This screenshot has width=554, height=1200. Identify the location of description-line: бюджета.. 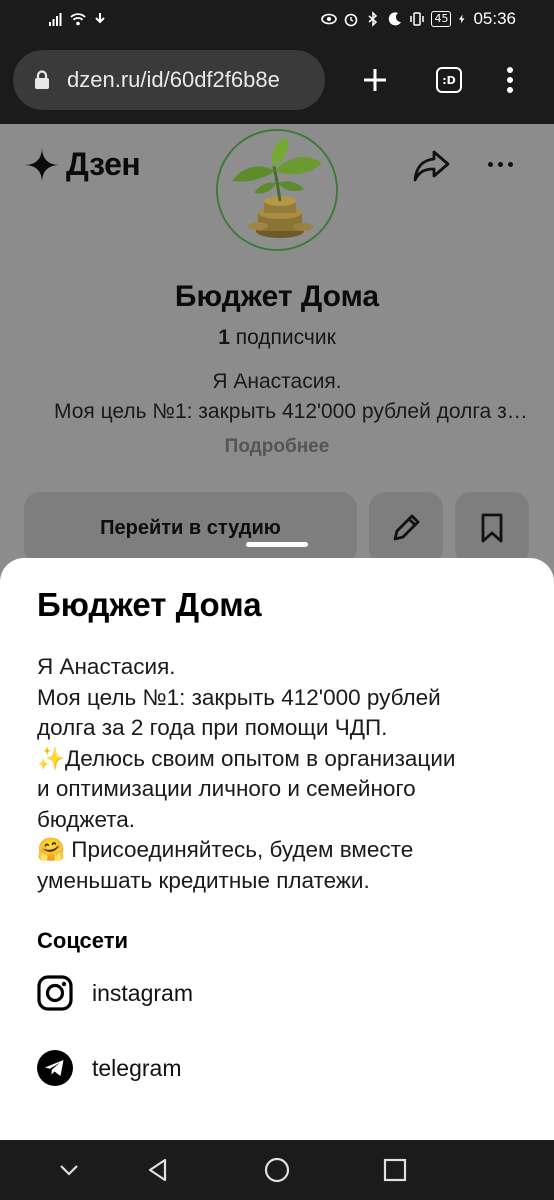
(86, 819).